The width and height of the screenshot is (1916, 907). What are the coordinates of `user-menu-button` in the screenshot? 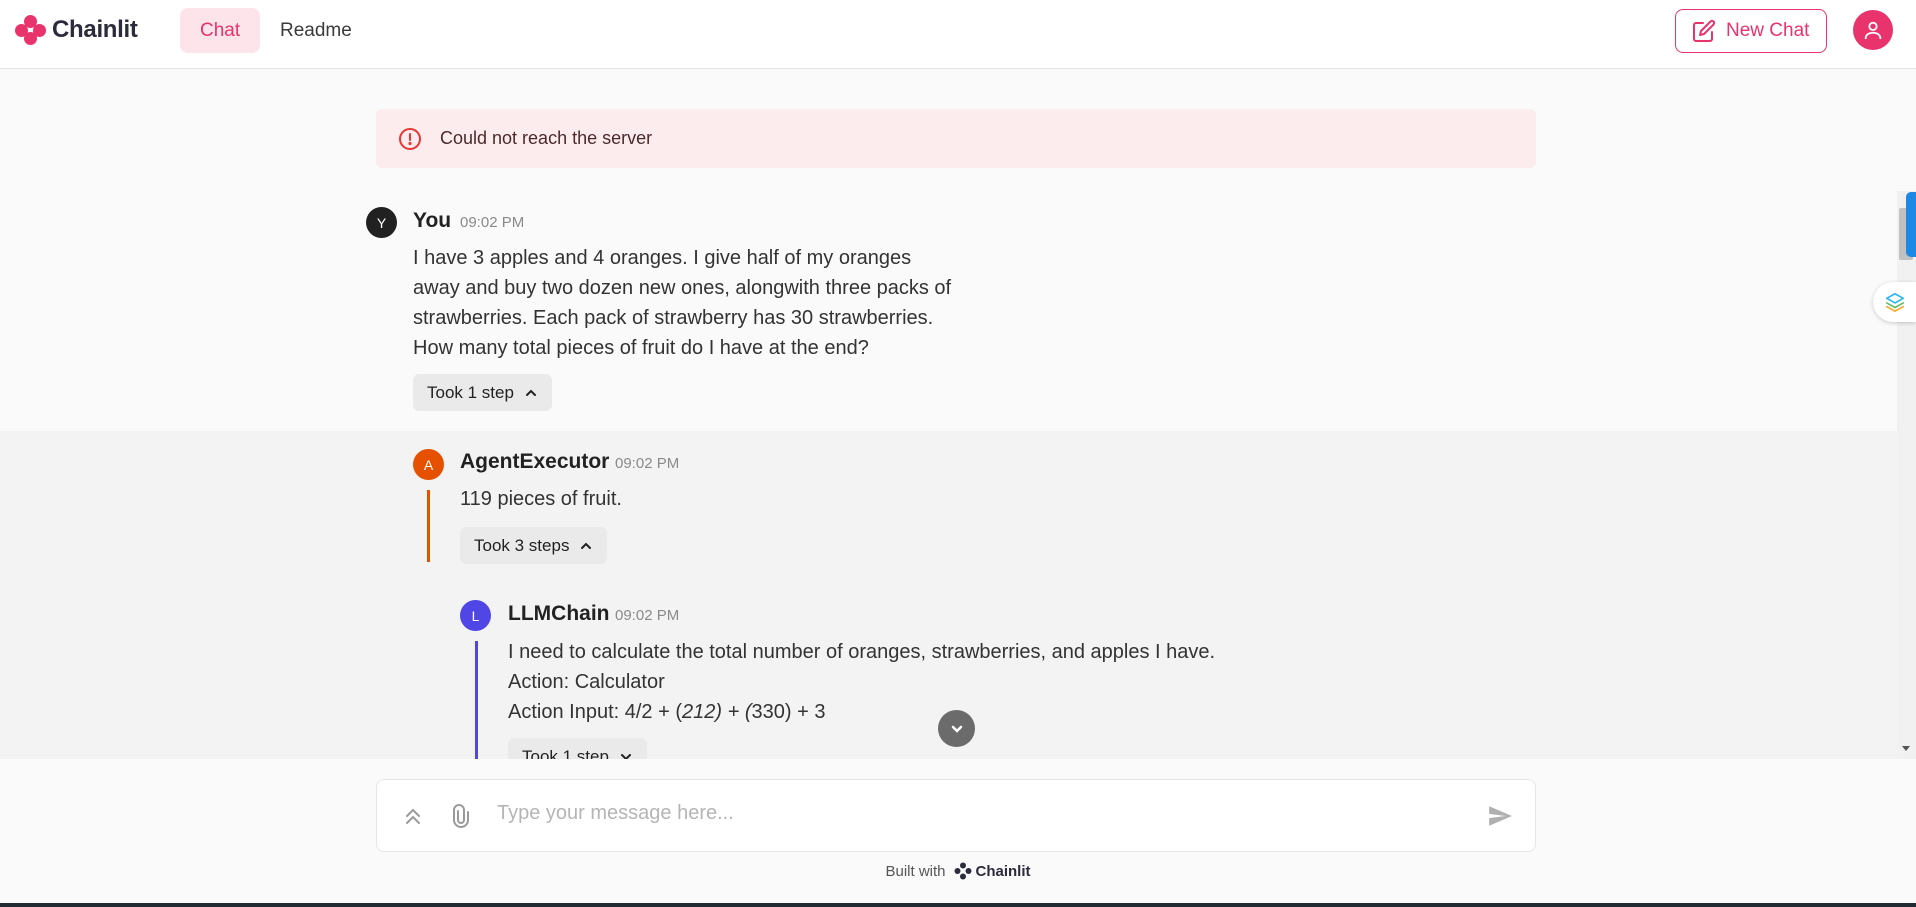 It's located at (1873, 30).